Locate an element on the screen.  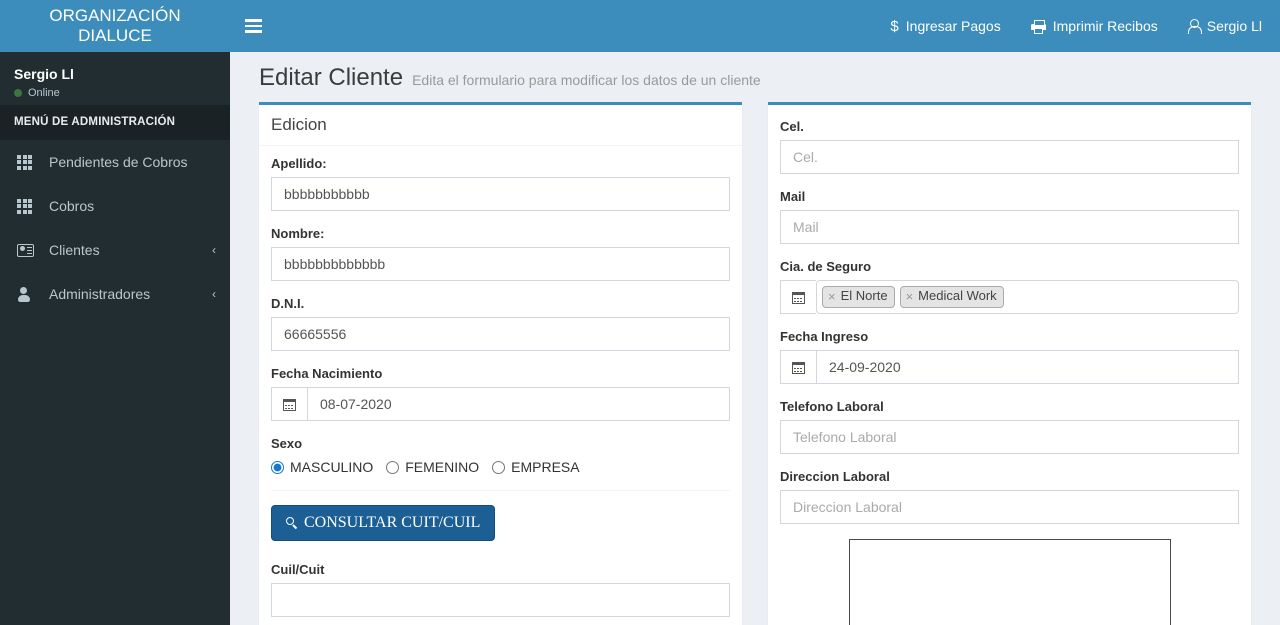
cel-group: Cel. is located at coordinates (1009, 146).